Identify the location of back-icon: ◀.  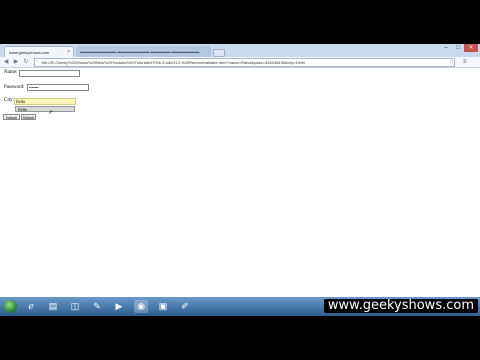
(6, 62).